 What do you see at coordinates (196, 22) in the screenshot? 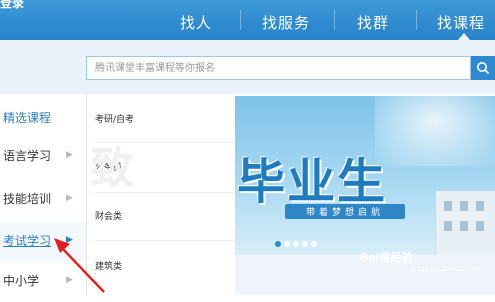
I see `nav-find-people: 找人` at bounding box center [196, 22].